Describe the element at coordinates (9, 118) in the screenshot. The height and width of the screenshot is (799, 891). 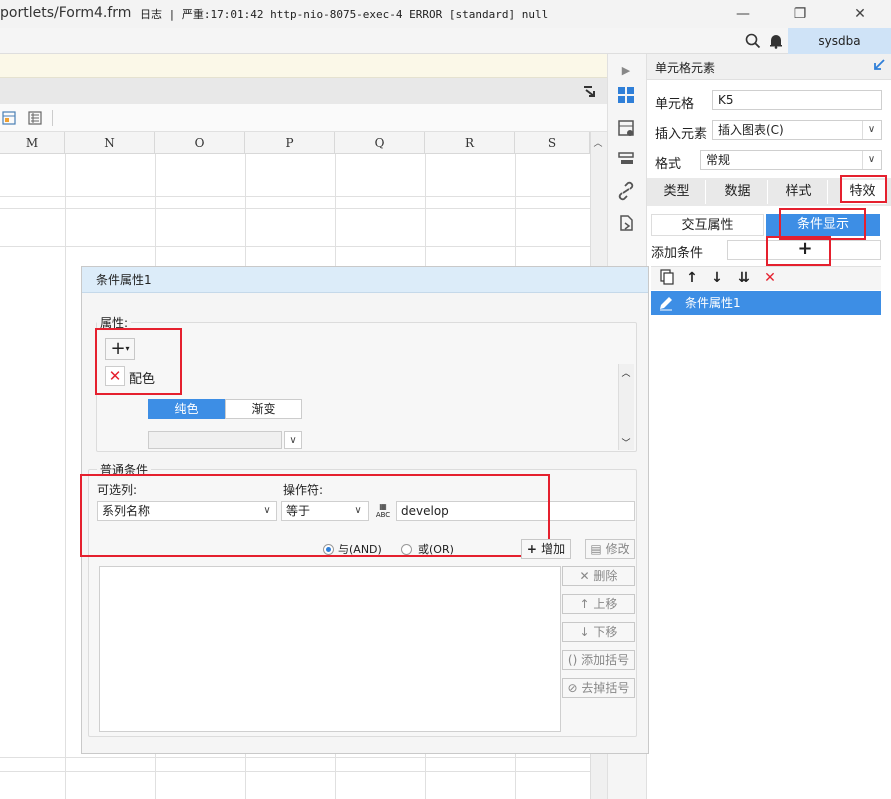
I see `form-view-icon` at that location.